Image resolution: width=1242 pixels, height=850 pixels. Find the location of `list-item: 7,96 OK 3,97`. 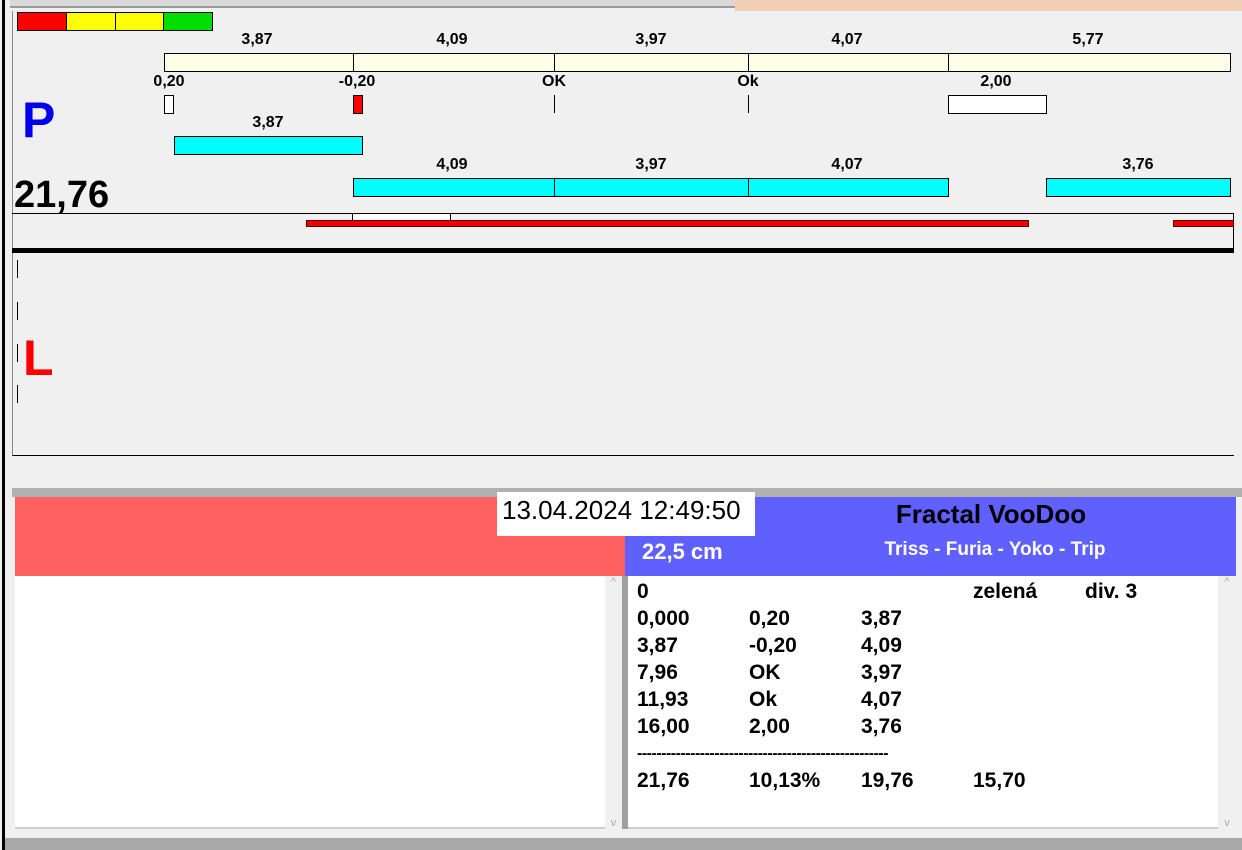

list-item: 7,96 OK 3,97 is located at coordinates (927, 672).